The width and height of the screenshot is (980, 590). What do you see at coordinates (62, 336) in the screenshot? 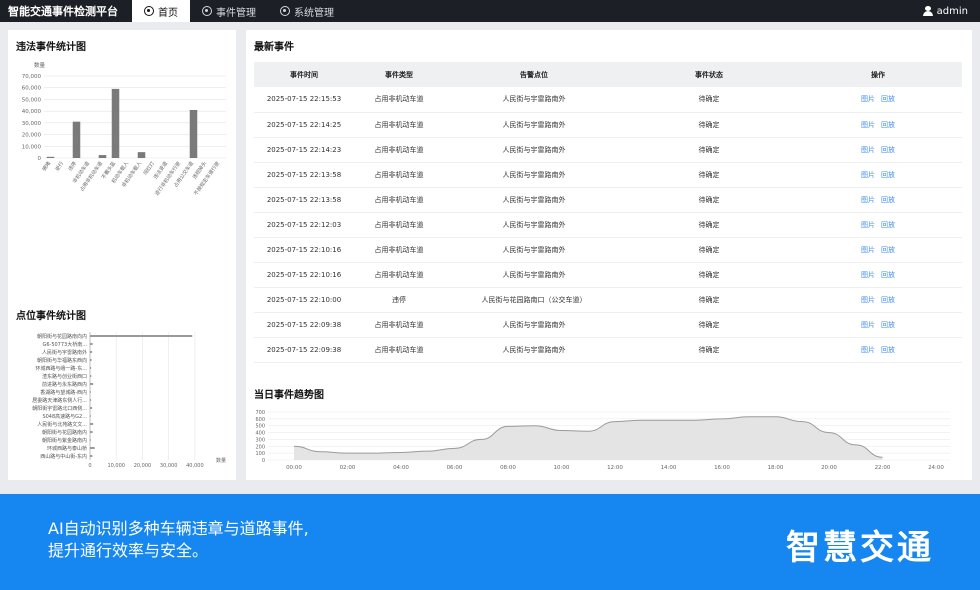
I see `y-tick-label: 朝阳街与花园路南向内` at bounding box center [62, 336].